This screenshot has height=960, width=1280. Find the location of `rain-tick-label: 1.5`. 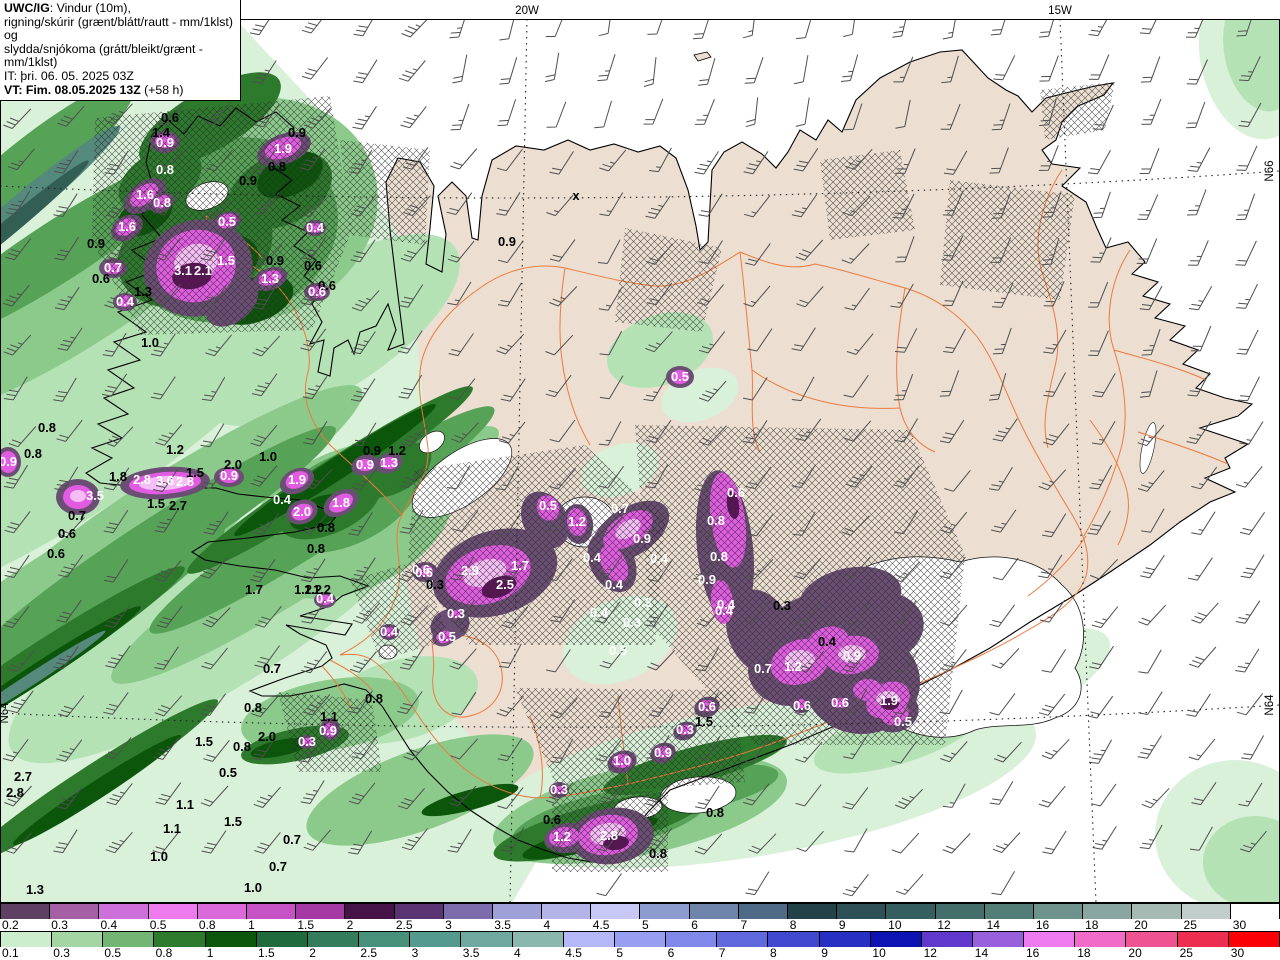

rain-tick-label: 1.5 is located at coordinates (266, 953).